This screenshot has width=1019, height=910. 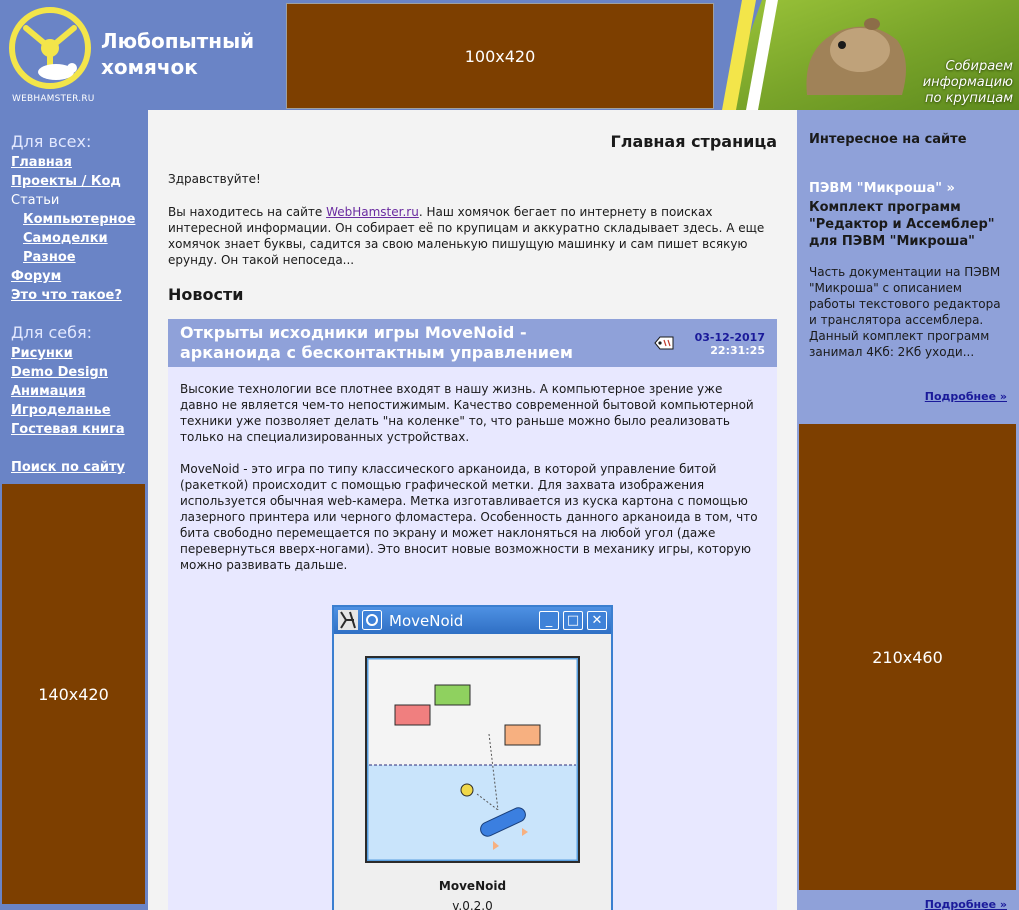 What do you see at coordinates (50, 48) in the screenshot?
I see `hamster-wheel-logo` at bounding box center [50, 48].